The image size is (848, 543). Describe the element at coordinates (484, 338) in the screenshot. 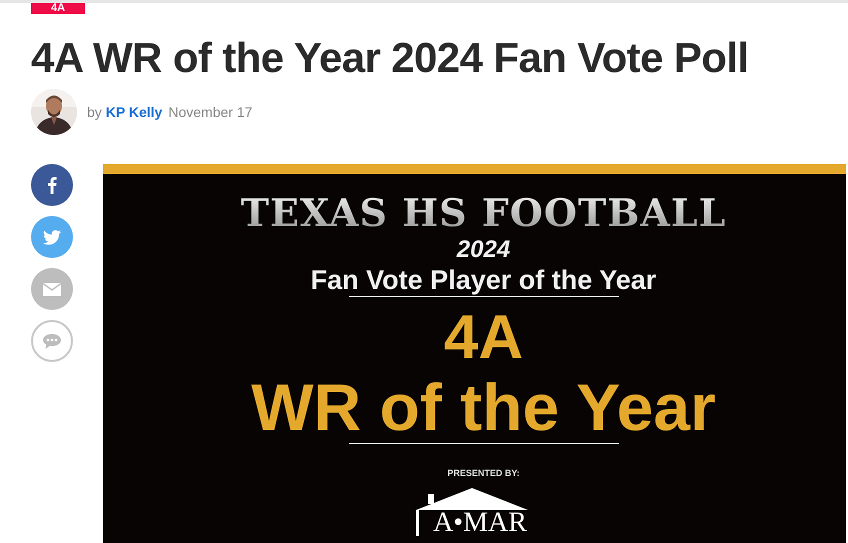

I see `banner-classification: 4A` at that location.